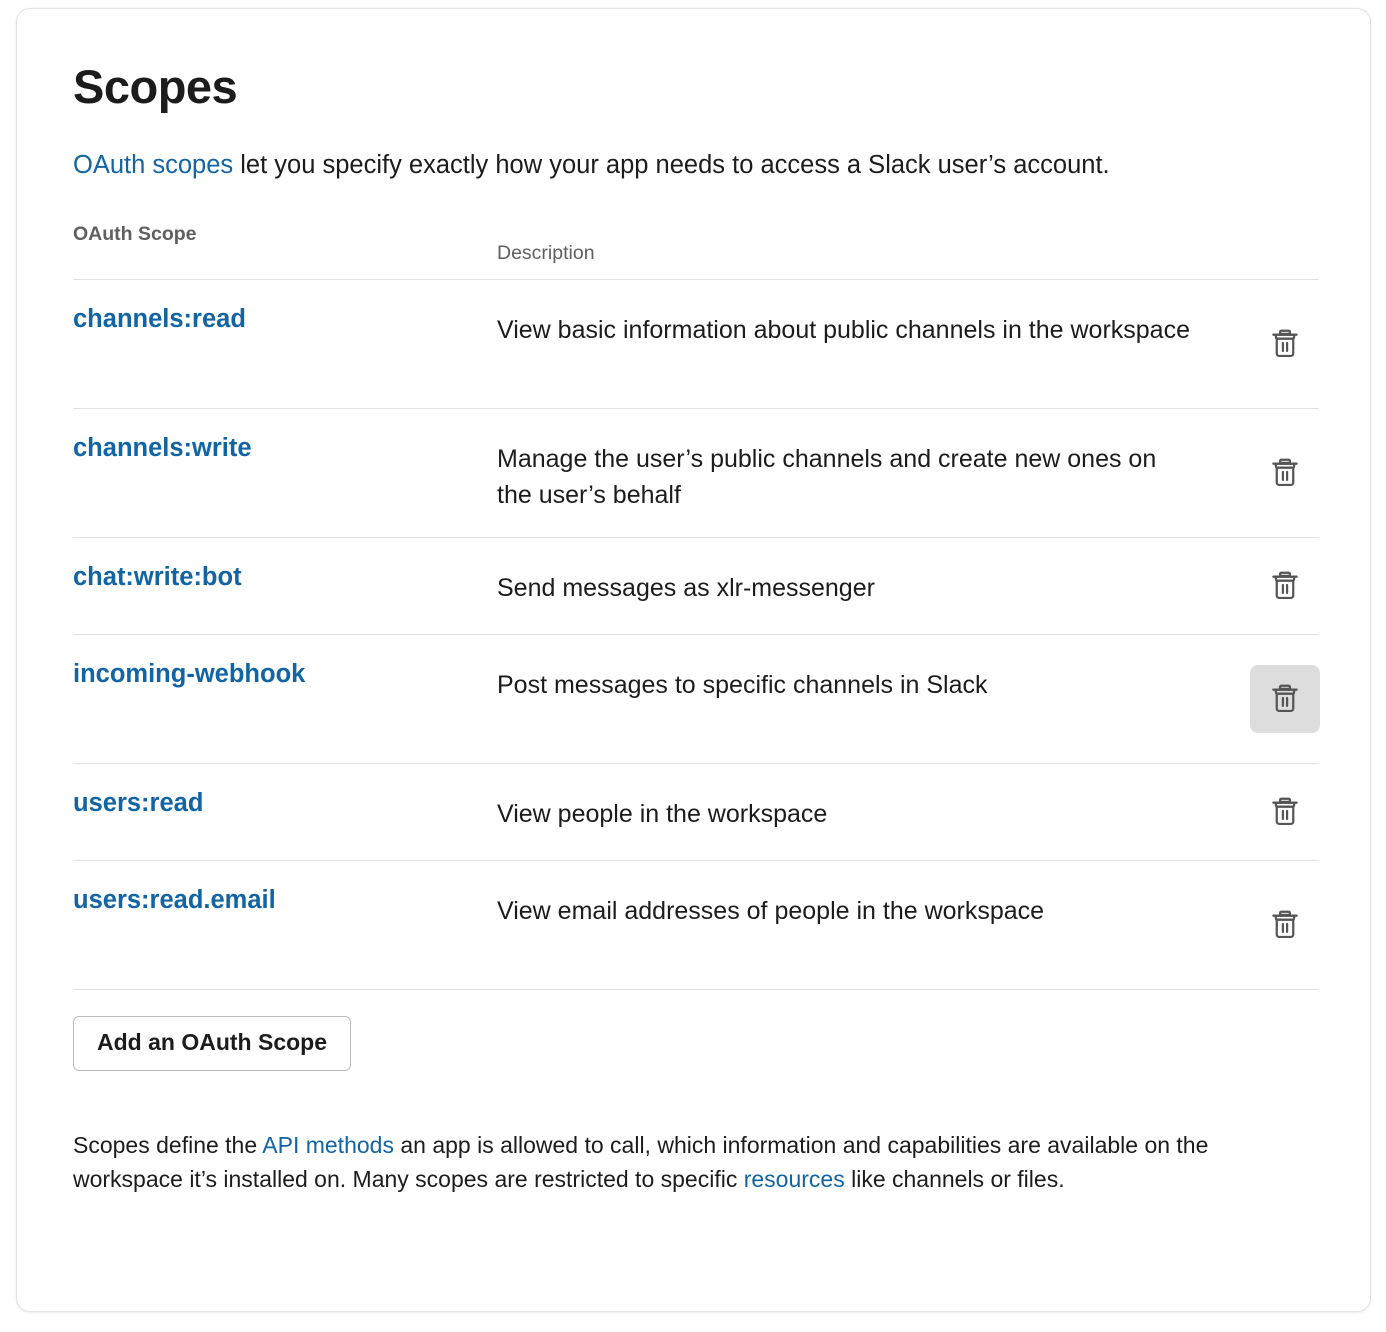 This screenshot has width=1386, height=1332. I want to click on scope-link: chat:write:bot, so click(285, 577).